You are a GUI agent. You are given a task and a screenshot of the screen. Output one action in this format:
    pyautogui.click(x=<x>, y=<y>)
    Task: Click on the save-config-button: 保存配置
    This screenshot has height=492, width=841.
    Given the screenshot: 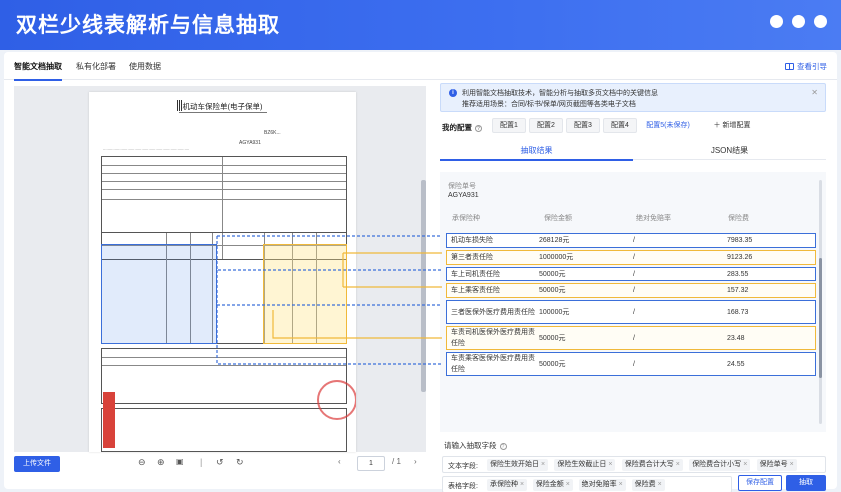 What is the action you would take?
    pyautogui.click(x=760, y=483)
    